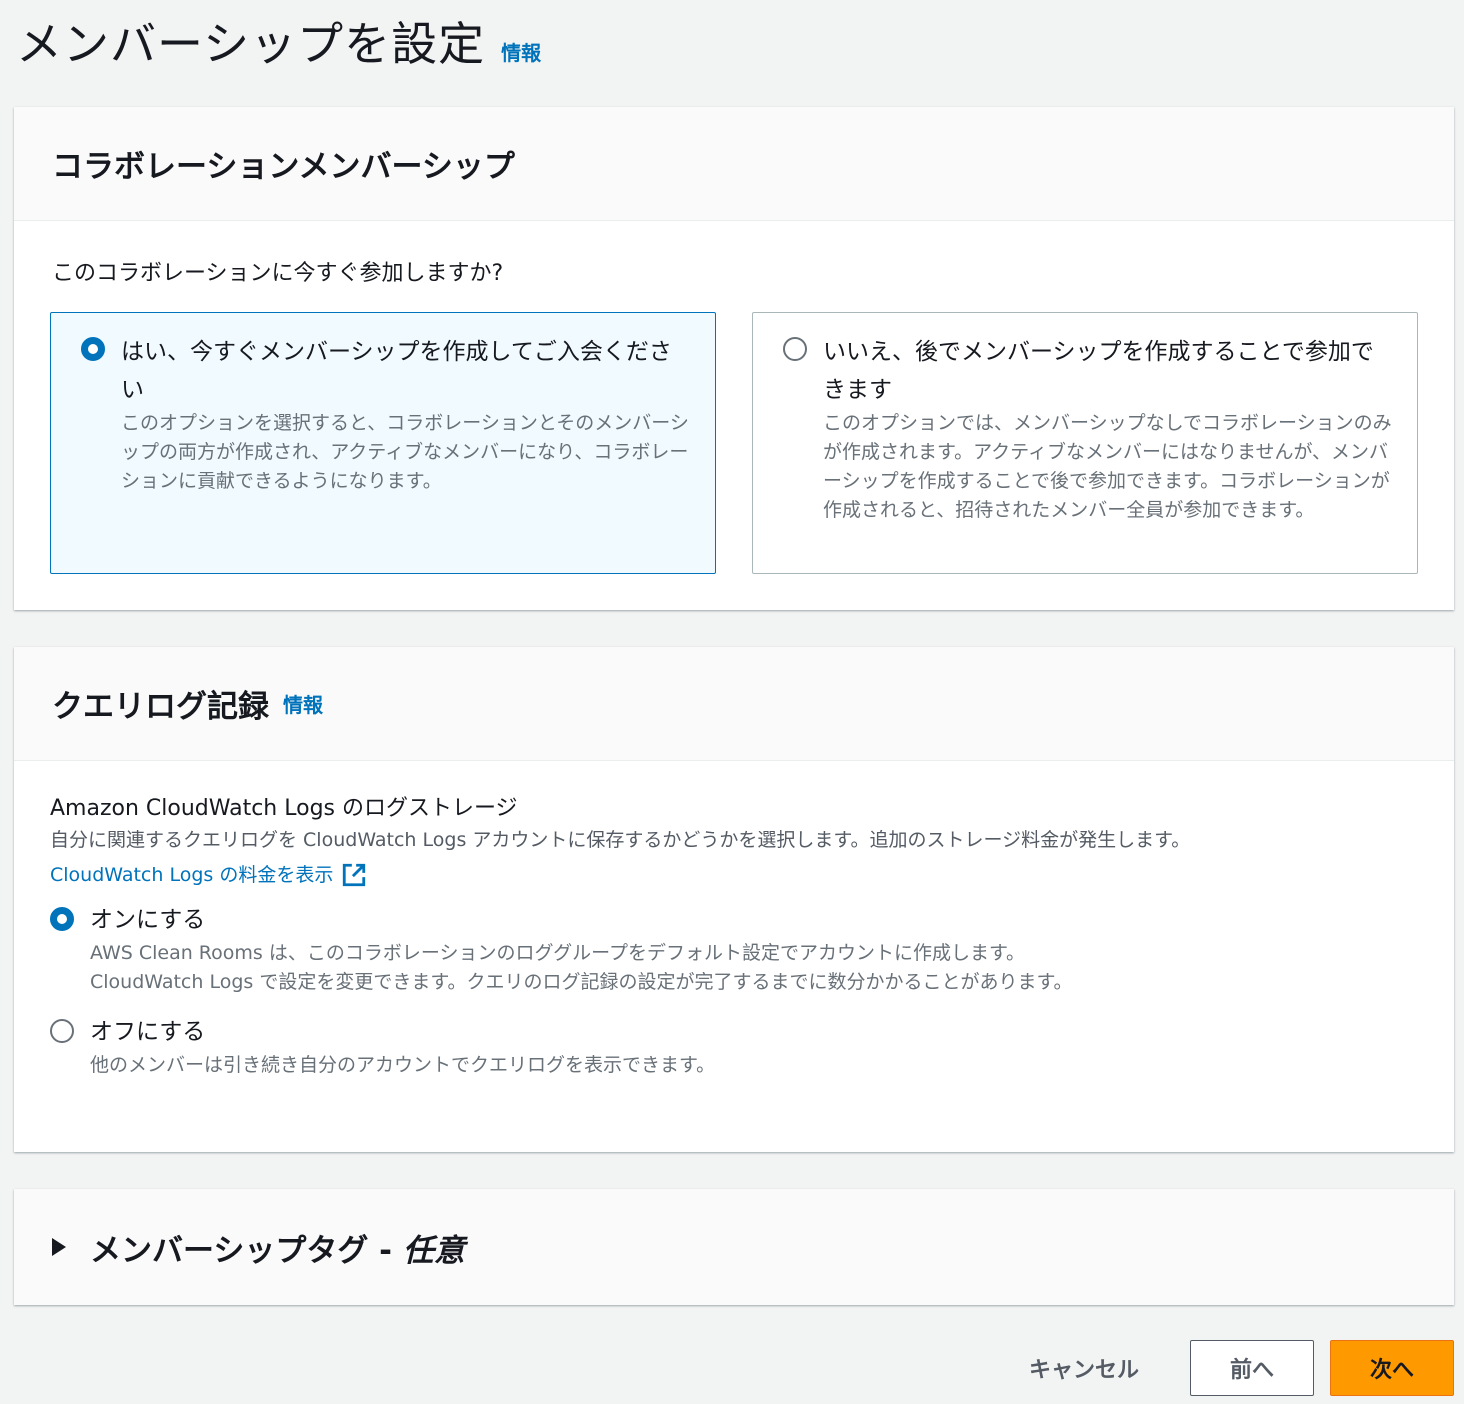 The width and height of the screenshot is (1464, 1404). I want to click on join-later-label: いいえ、後でメンバーシップを作成することで参加できます, so click(1098, 371).